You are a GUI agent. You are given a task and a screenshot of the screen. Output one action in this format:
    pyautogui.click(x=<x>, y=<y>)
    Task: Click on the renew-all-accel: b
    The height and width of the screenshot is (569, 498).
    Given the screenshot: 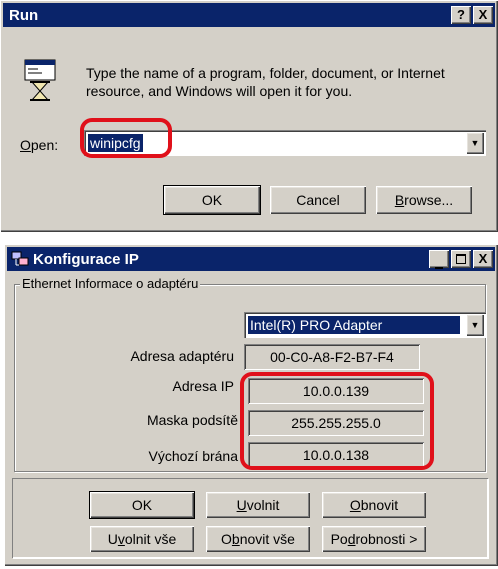 What is the action you would take?
    pyautogui.click(x=235, y=539)
    